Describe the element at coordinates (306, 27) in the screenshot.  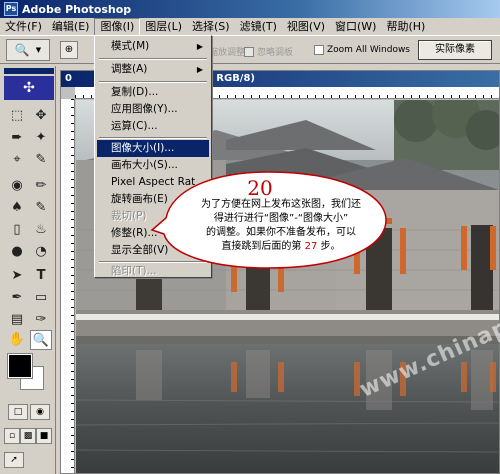
I see `menu-view: 视图(V)` at that location.